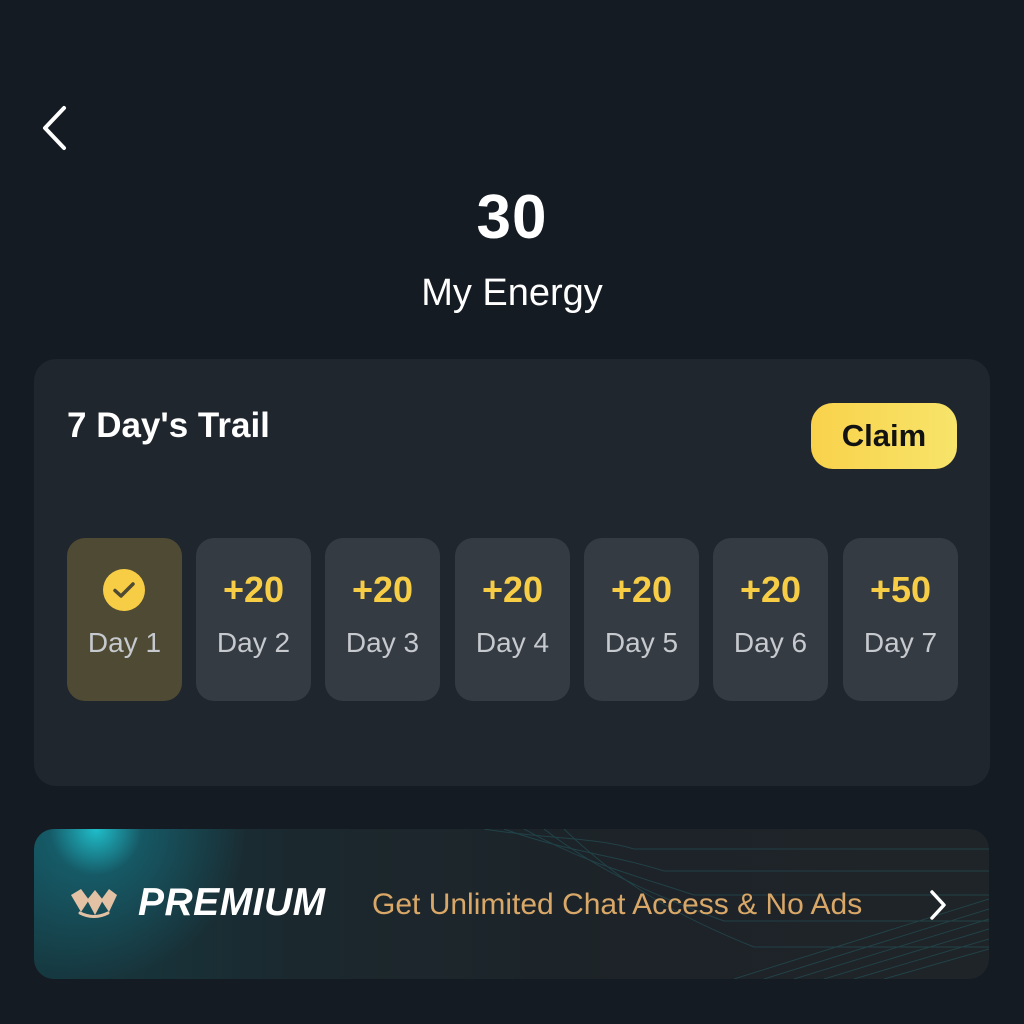  What do you see at coordinates (512, 642) in the screenshot?
I see `day-label: Day 4` at bounding box center [512, 642].